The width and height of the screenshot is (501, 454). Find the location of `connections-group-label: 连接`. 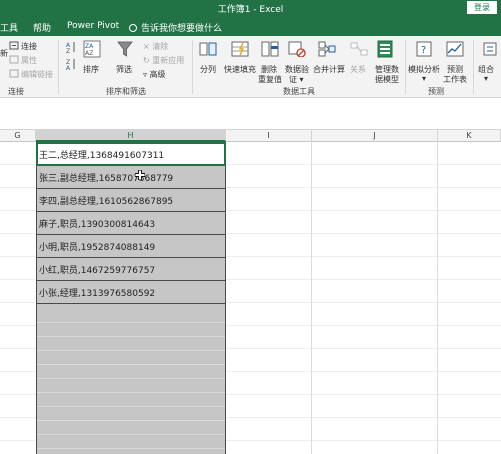

connections-group-label: 连接 is located at coordinates (16, 91).